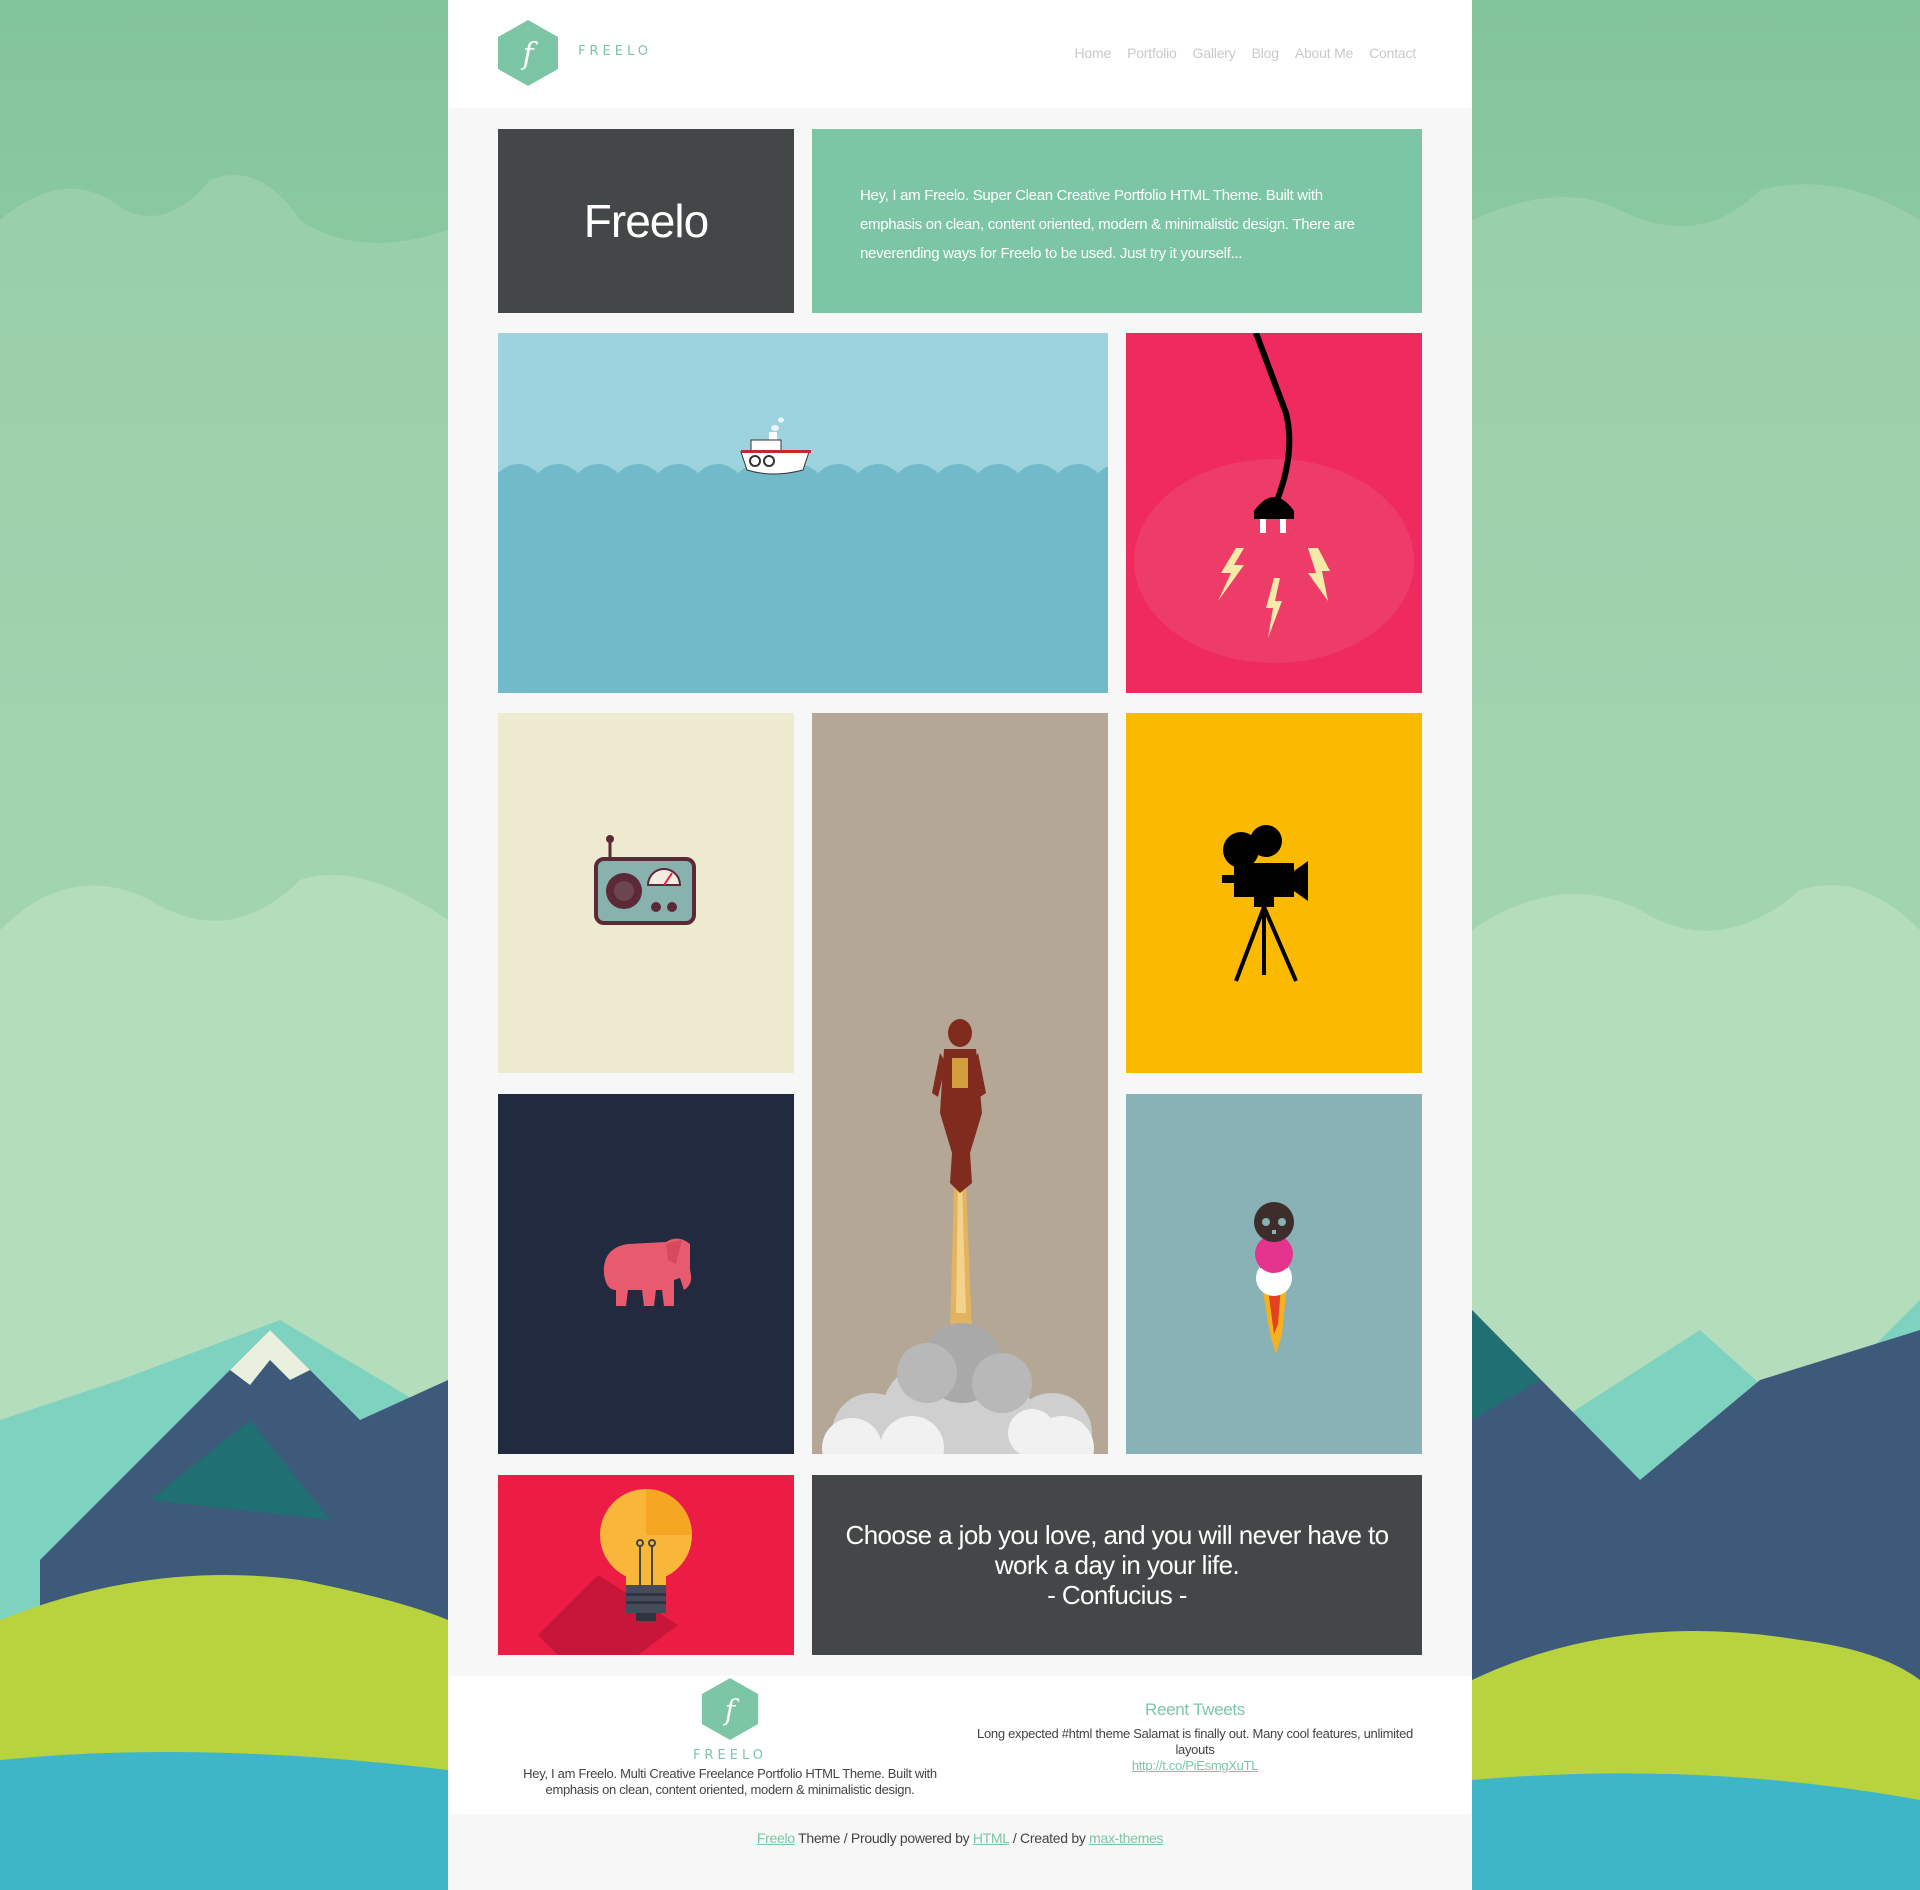  I want to click on portfolio-item-radio, so click(646, 893).